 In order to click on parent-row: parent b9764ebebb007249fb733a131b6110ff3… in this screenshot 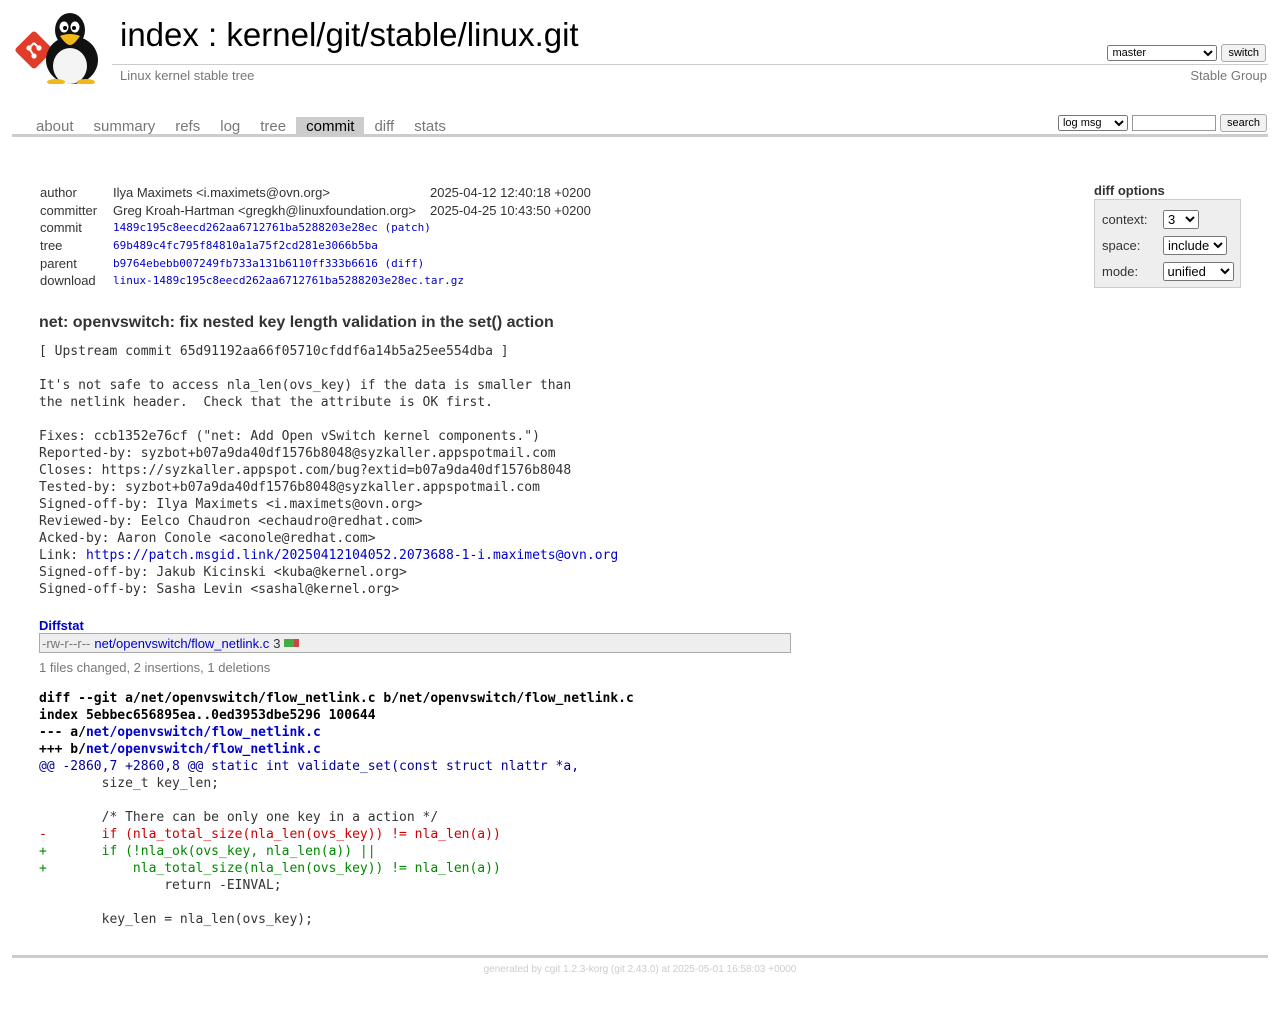, I will do `click(315, 263)`.